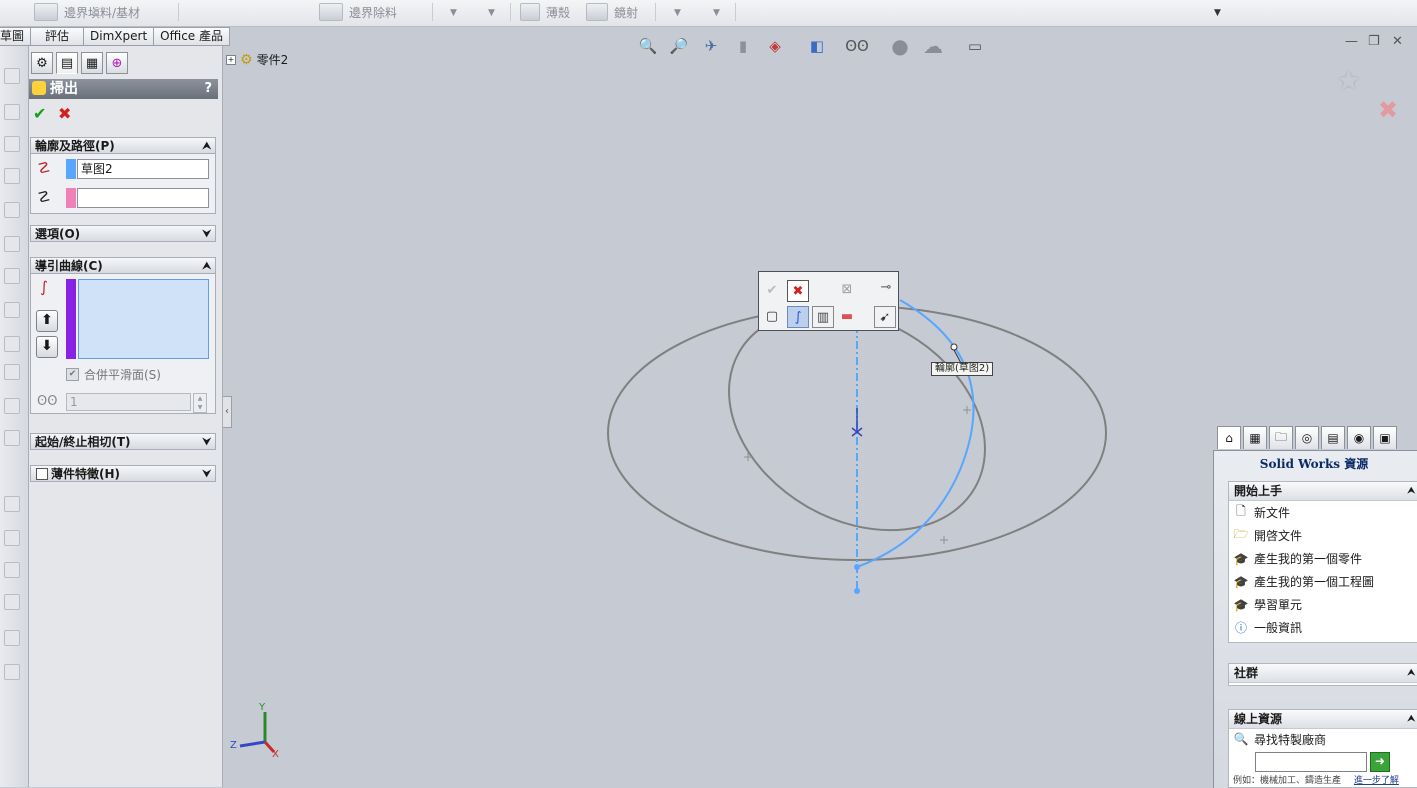 This screenshot has width=1417, height=788. I want to click on profile-endpoint, so click(857, 567).